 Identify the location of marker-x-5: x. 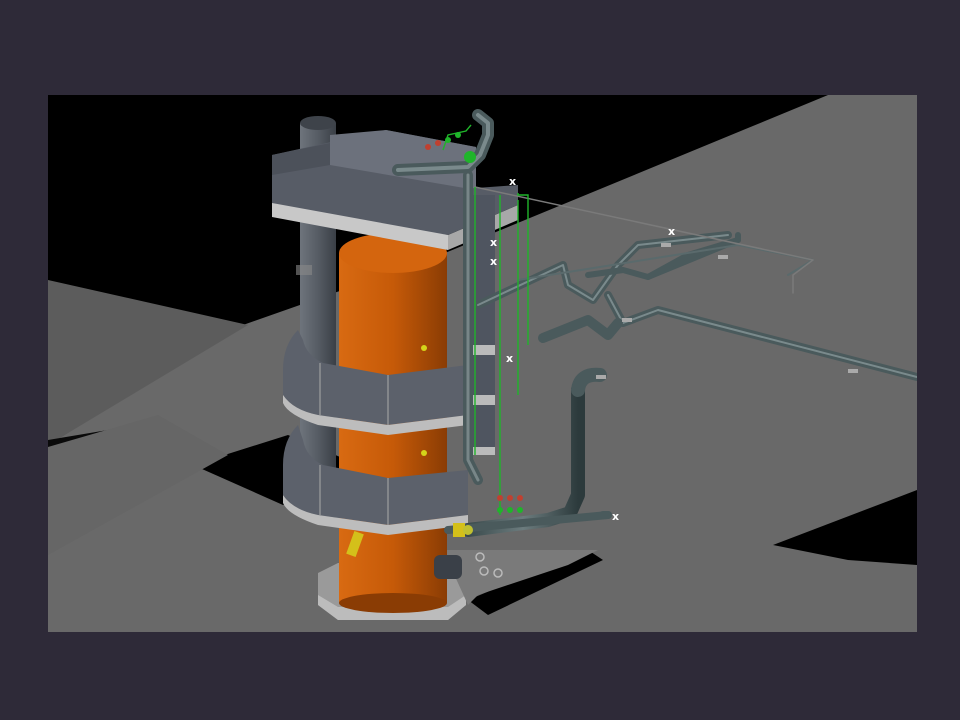
(509, 358).